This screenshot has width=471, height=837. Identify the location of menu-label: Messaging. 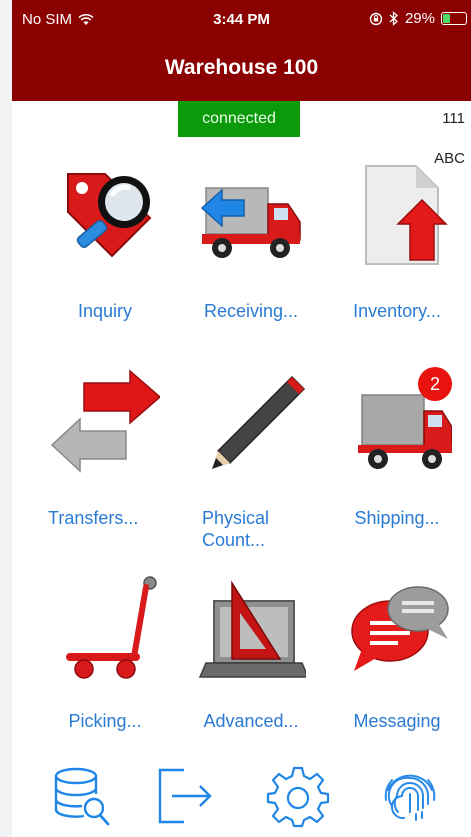
(397, 721).